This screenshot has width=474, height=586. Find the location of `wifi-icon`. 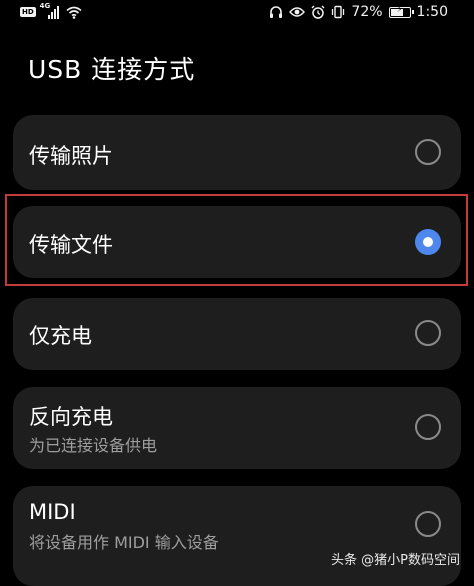

wifi-icon is located at coordinates (74, 12).